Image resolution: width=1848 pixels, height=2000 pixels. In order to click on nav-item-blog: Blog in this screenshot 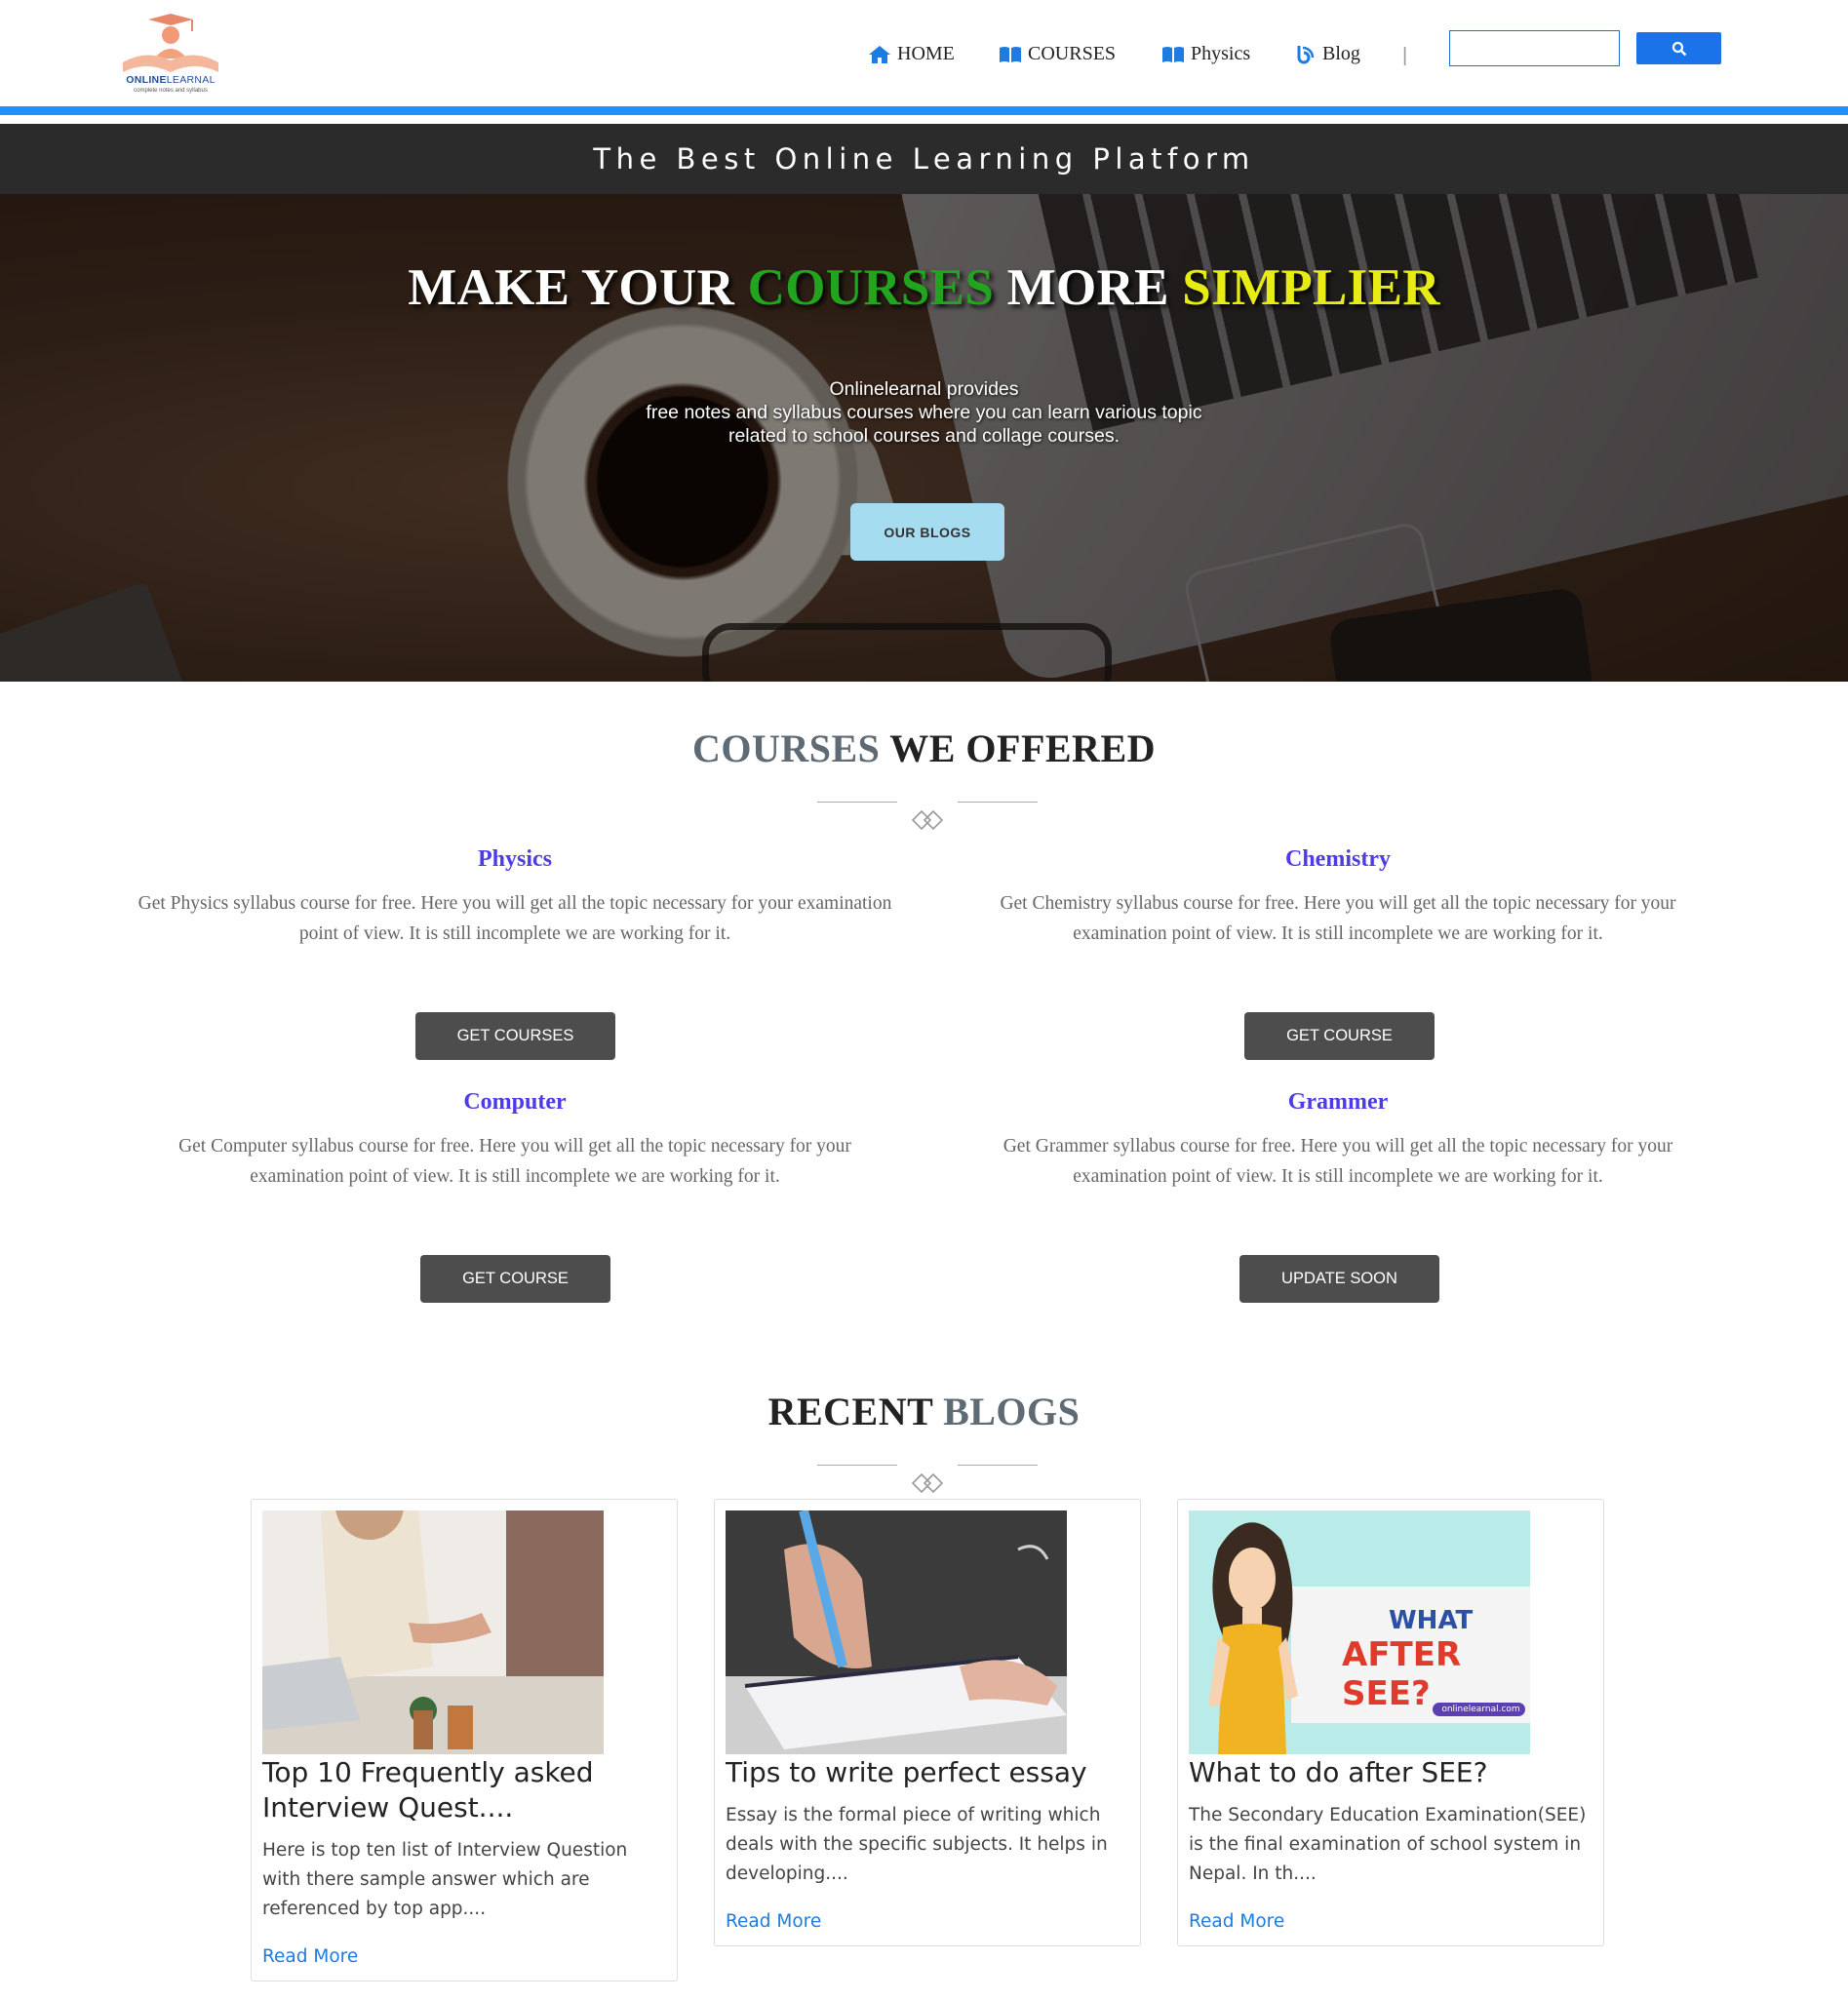, I will do `click(1327, 54)`.